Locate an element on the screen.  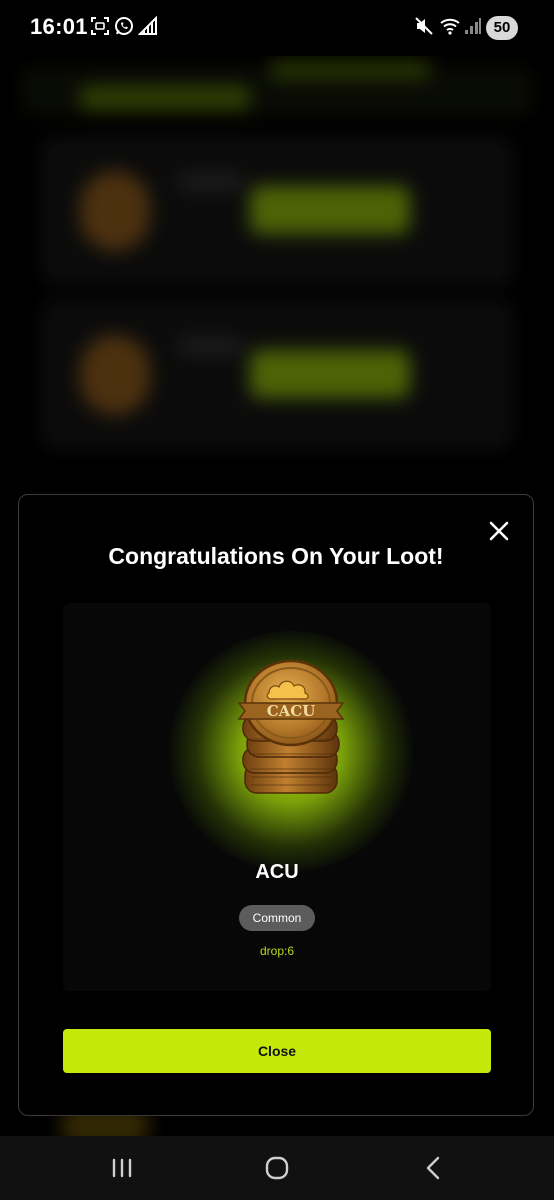
coin-stack-image: CACU is located at coordinates (291, 726).